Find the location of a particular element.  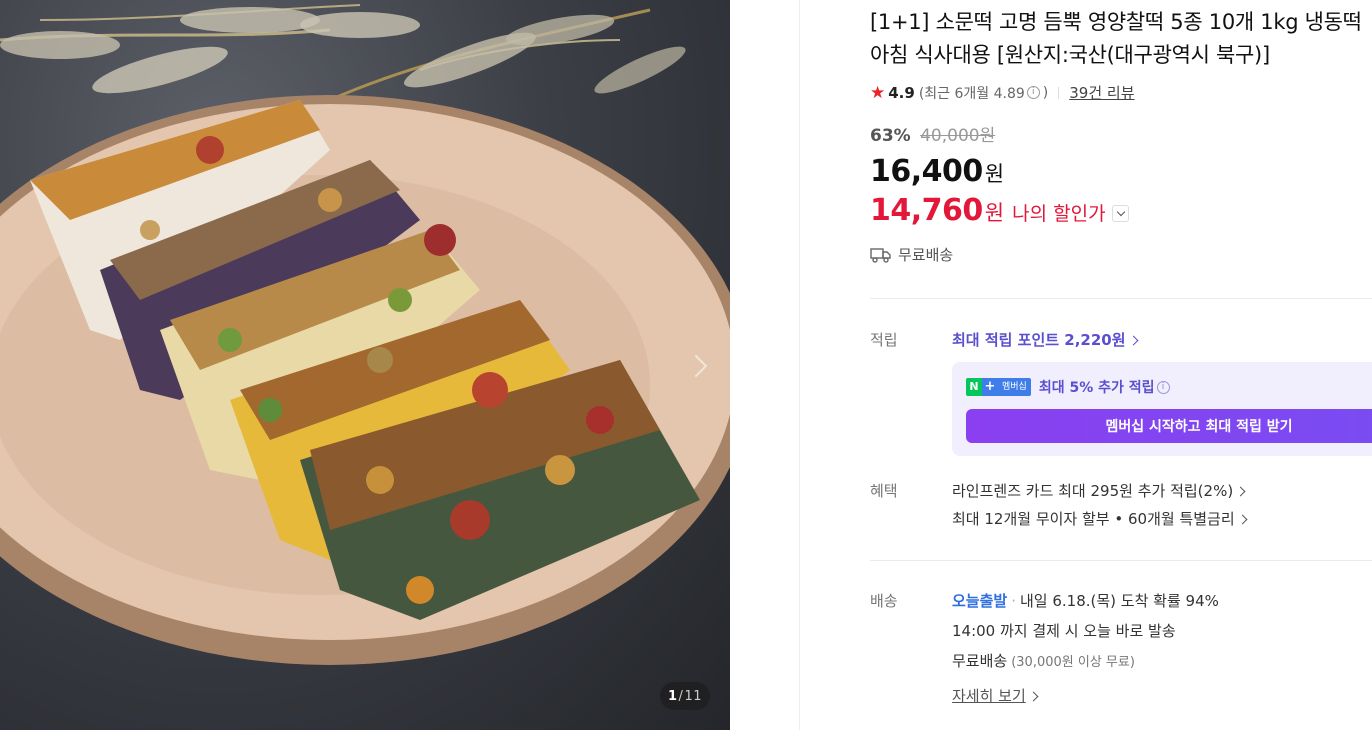

delivery-detail-link: 자세히 보기 is located at coordinates (995, 695).